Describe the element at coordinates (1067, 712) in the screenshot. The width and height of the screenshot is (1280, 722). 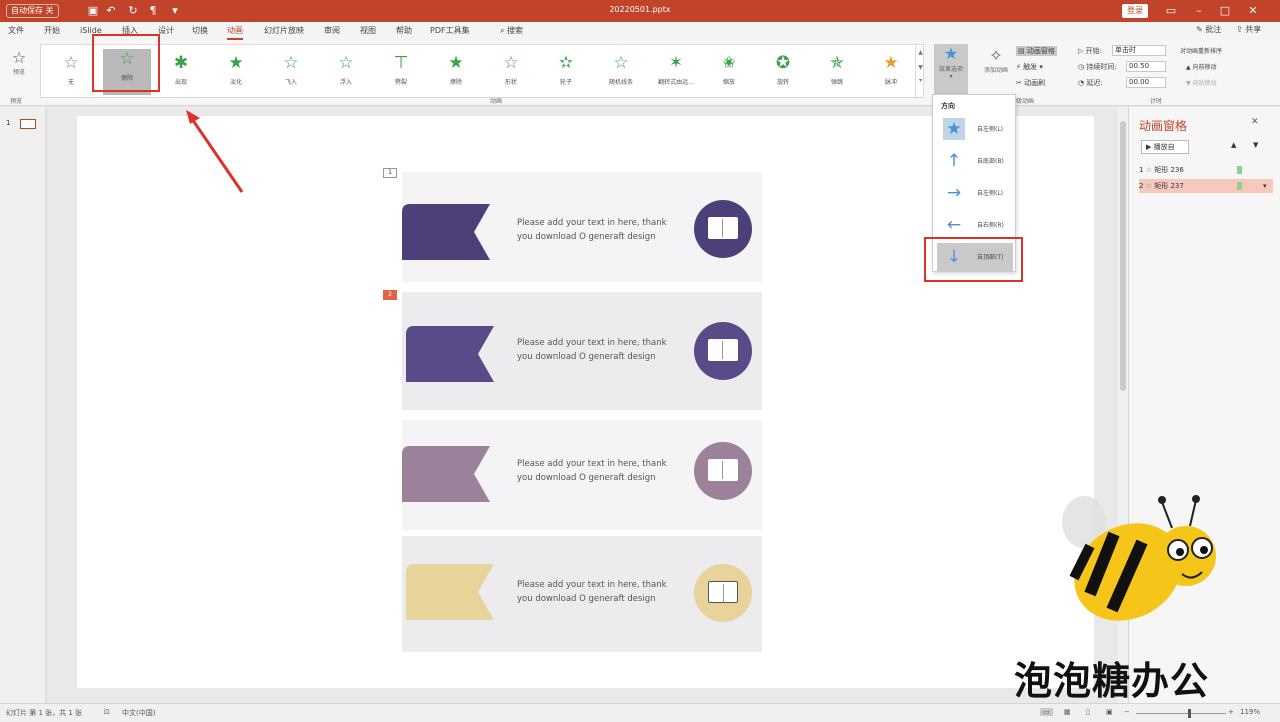
I see `slide-sorter-icon: ▦` at that location.